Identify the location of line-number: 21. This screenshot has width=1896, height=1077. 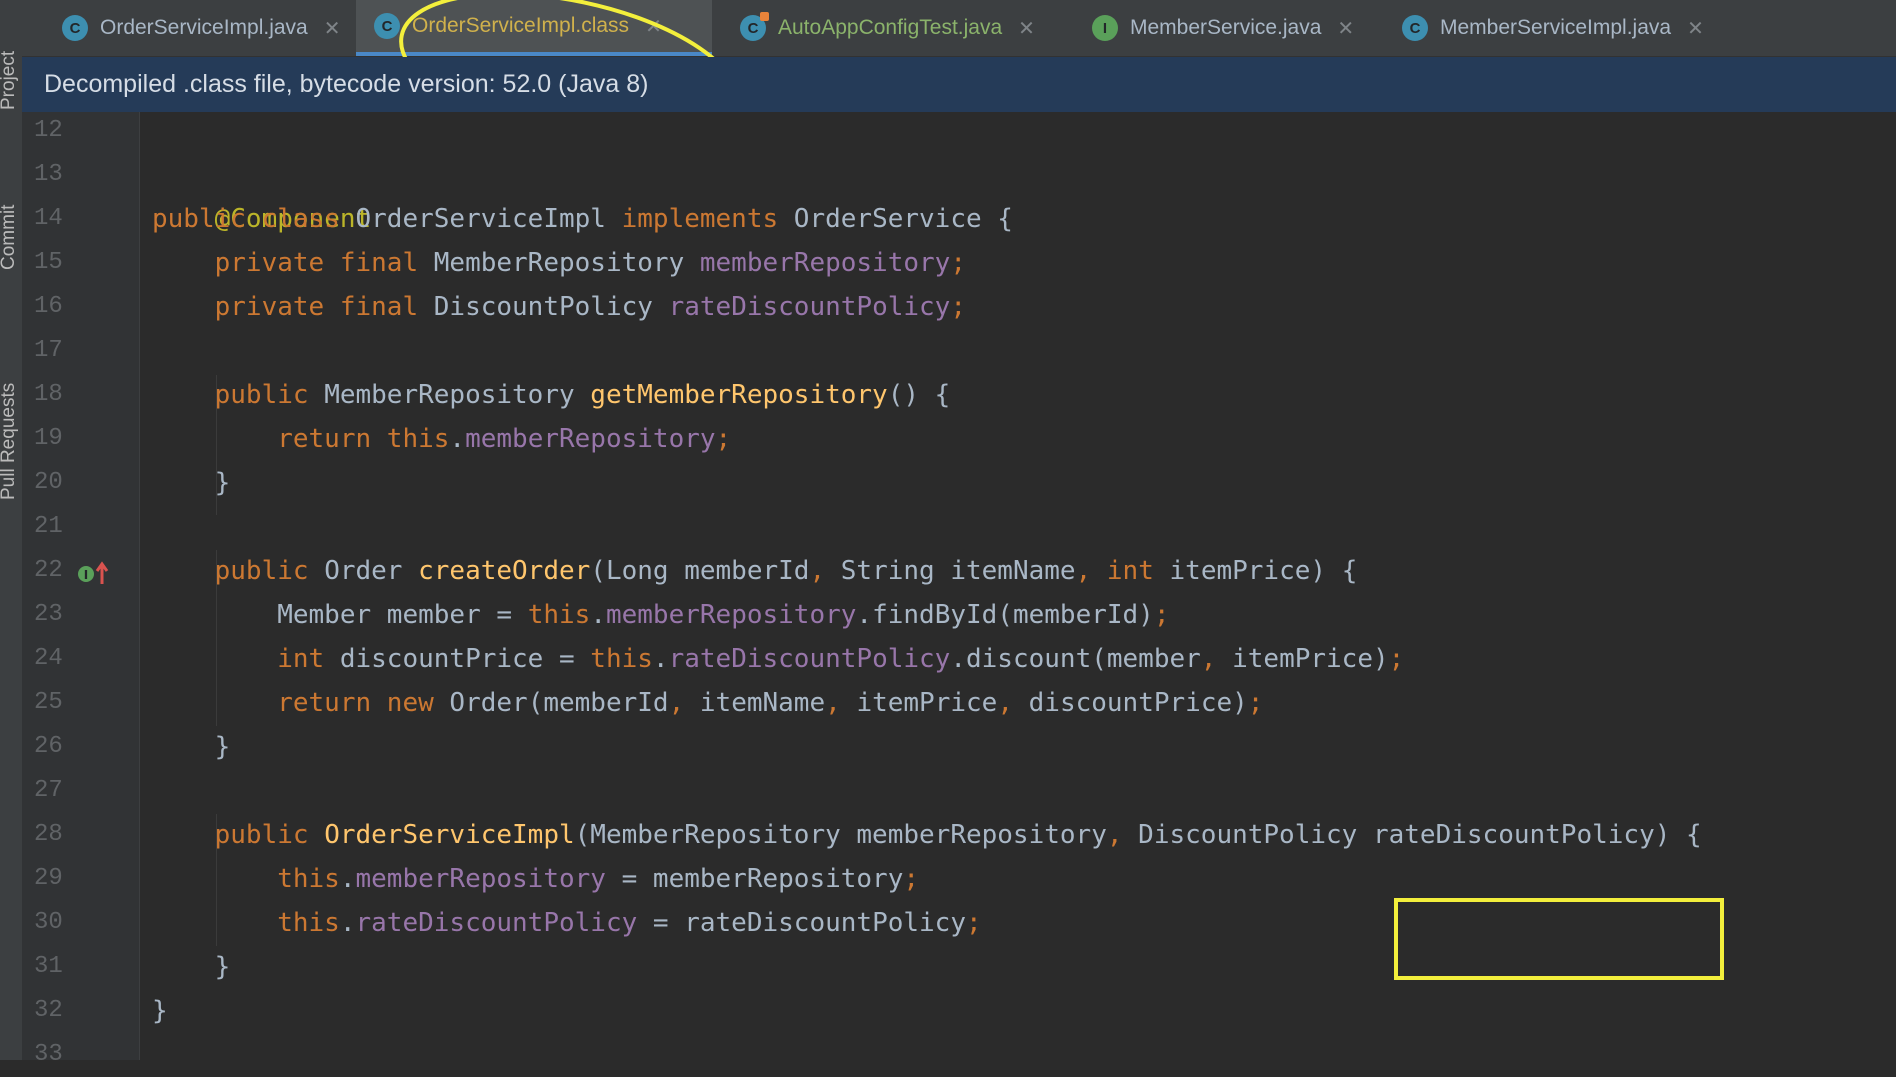
(48, 526).